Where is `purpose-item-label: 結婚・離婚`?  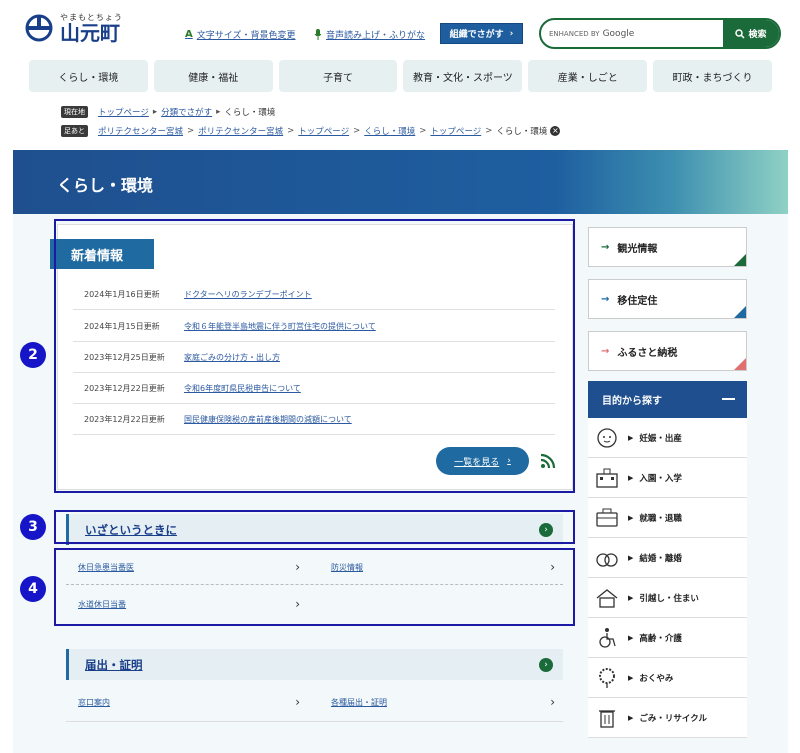
purpose-item-label: 結婚・離婚 is located at coordinates (660, 558).